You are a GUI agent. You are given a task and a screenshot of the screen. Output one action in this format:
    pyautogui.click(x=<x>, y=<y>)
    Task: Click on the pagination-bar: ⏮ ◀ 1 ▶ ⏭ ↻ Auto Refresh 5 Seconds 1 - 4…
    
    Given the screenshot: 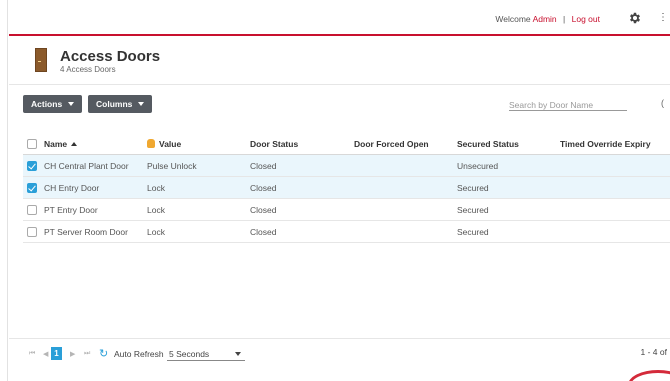 What is the action you would take?
    pyautogui.click(x=339, y=354)
    